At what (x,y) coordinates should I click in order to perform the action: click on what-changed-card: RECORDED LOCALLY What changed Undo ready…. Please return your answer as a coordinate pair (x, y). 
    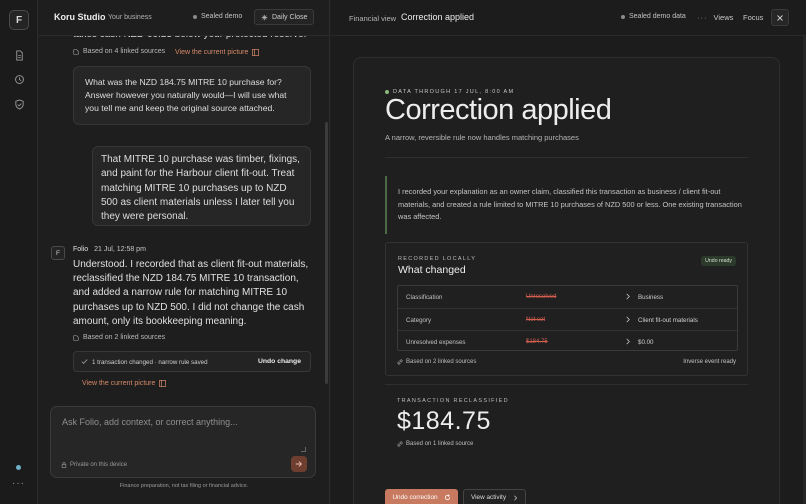
    Looking at the image, I should click on (566, 309).